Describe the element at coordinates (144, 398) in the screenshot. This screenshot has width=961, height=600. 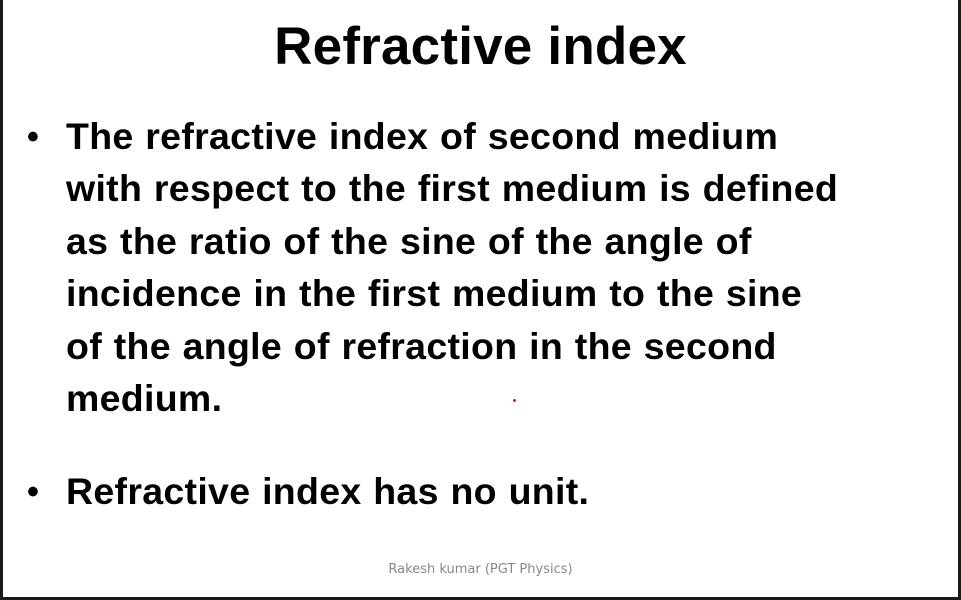
I see `bullet-line: medium.` at that location.